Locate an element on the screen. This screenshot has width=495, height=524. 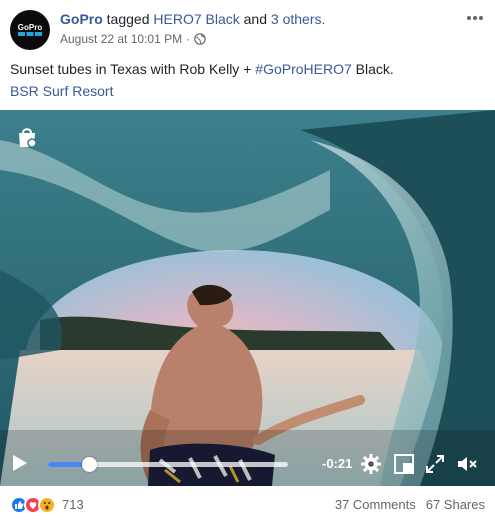
reactions-summary: 713 is located at coordinates (47, 505).